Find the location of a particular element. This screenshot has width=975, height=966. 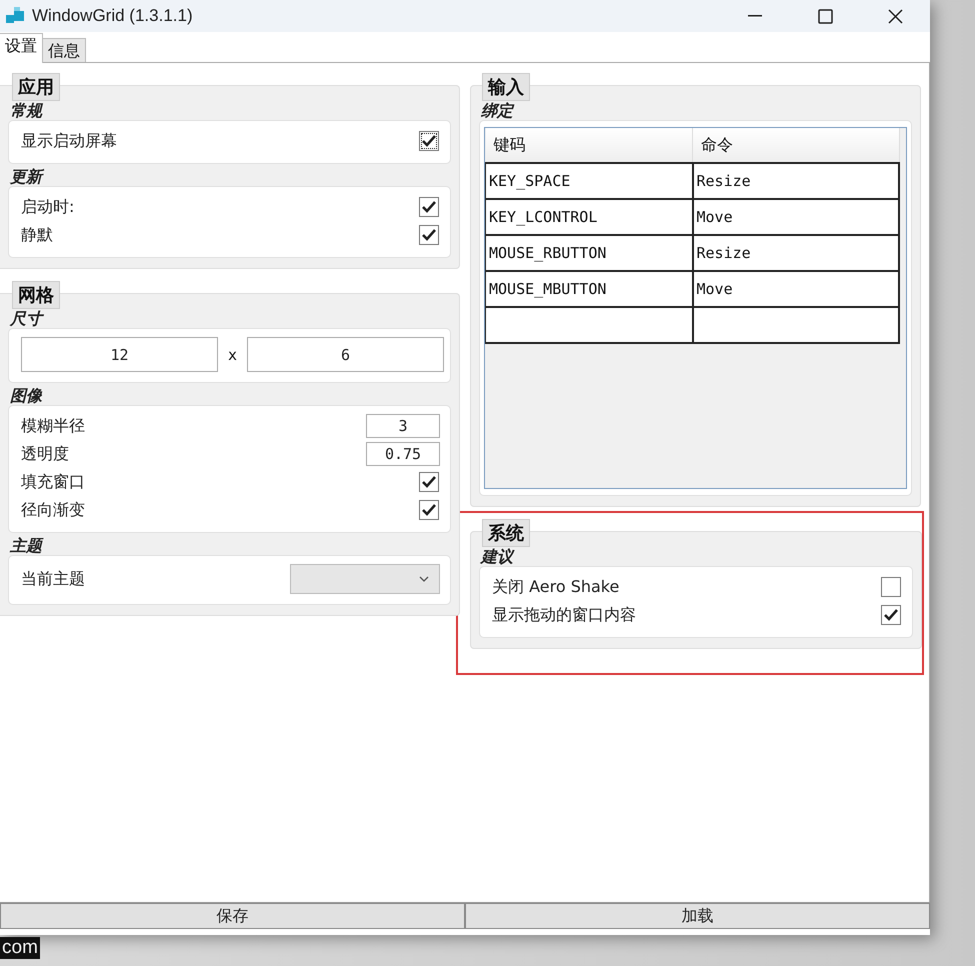

section-title: 建议 is located at coordinates (497, 557).